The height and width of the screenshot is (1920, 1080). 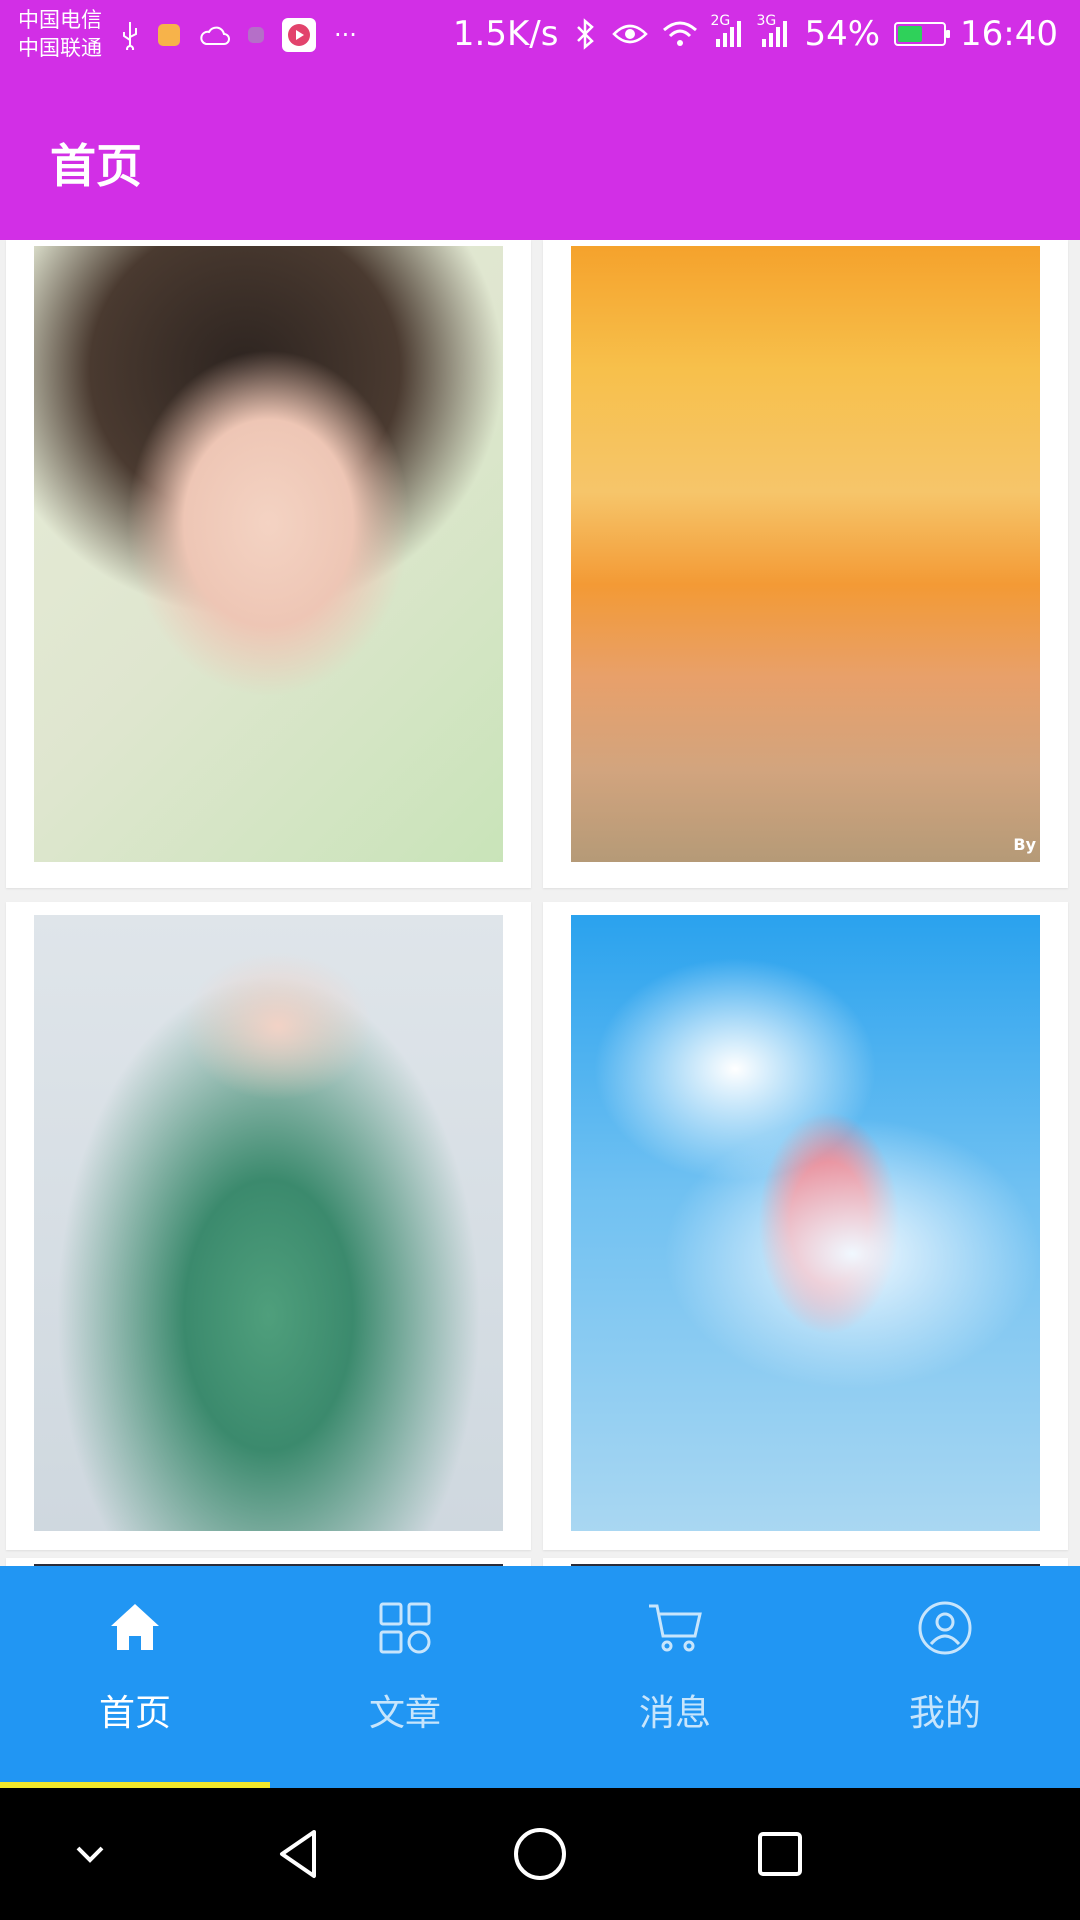 What do you see at coordinates (214, 35) in the screenshot?
I see `cloud-icon` at bounding box center [214, 35].